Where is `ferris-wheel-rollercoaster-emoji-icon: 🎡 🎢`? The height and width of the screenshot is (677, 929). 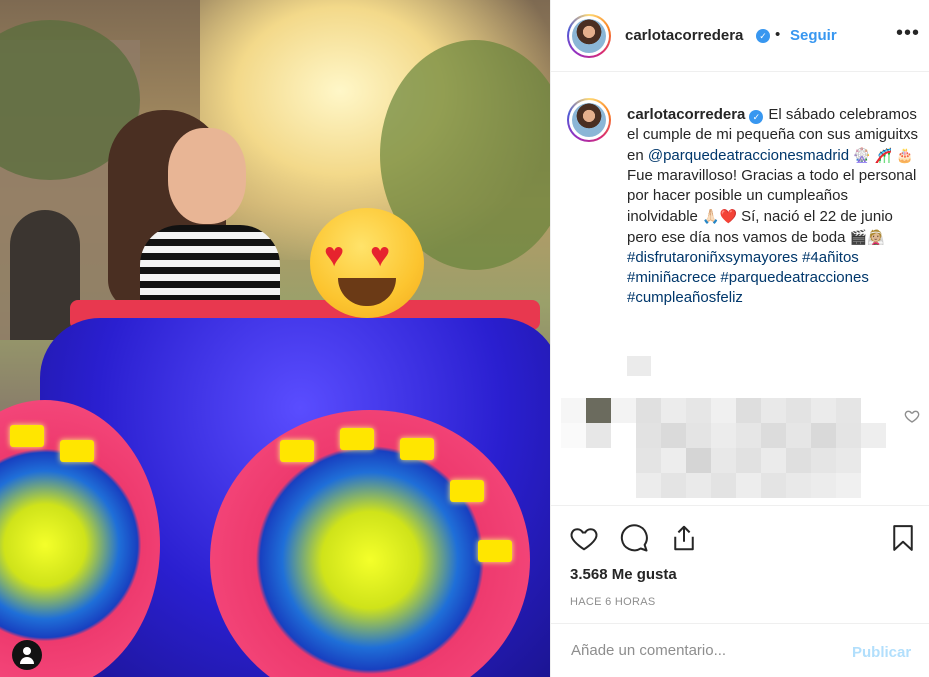 ferris-wheel-rollercoaster-emoji-icon: 🎡 🎢 is located at coordinates (872, 155).